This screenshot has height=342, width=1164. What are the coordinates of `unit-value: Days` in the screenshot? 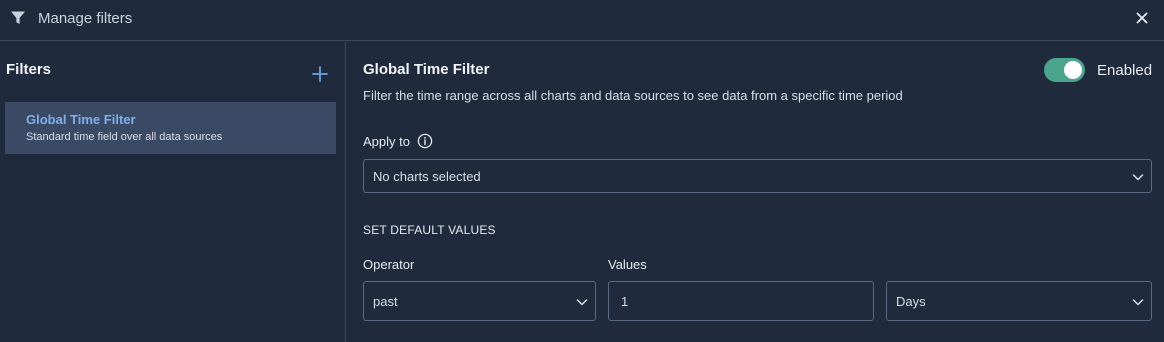 It's located at (911, 301).